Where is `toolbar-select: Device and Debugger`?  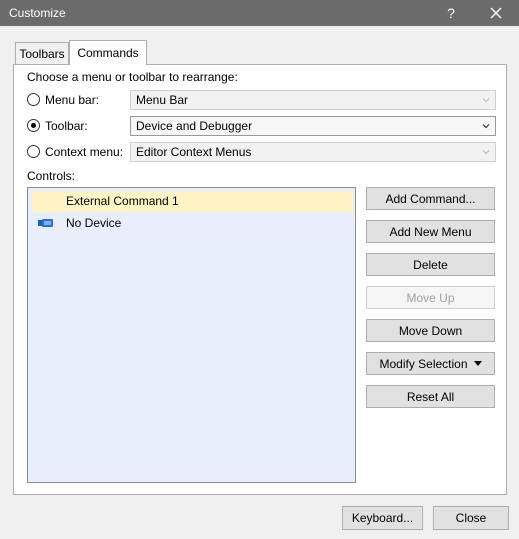 toolbar-select: Device and Debugger is located at coordinates (313, 126).